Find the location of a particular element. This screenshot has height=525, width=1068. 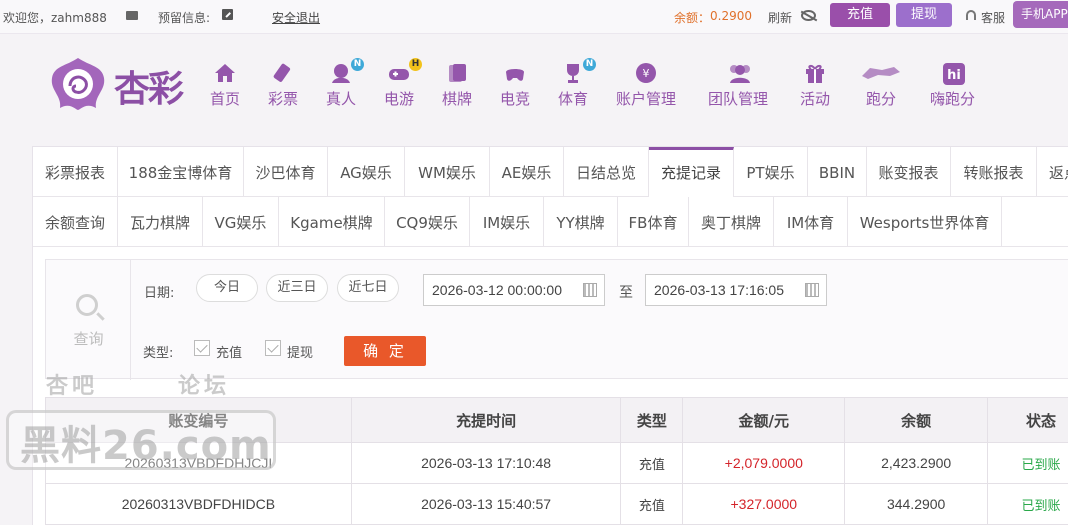

nav-account: ¥ 账户管理 is located at coordinates (646, 85).